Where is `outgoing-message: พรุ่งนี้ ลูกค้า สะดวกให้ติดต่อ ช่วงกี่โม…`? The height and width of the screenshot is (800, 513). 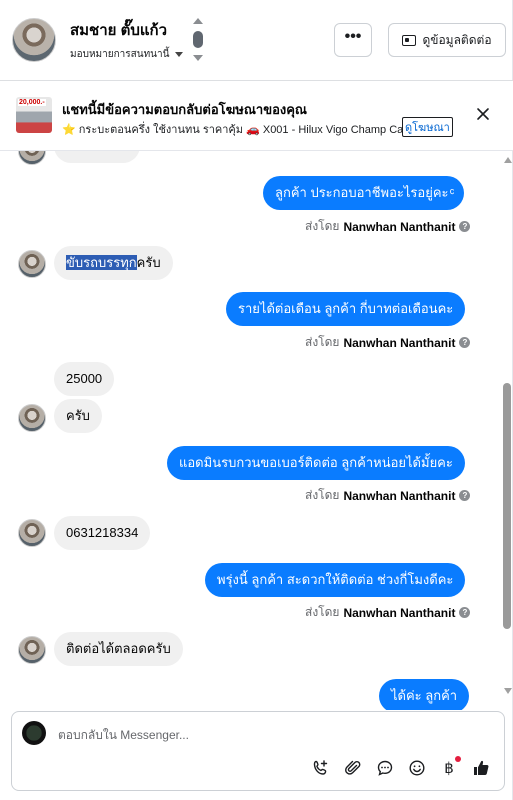 outgoing-message: พรุ่งนี้ ลูกค้า สะดวกให้ติดต่อ ช่วงกี่โม… is located at coordinates (335, 580).